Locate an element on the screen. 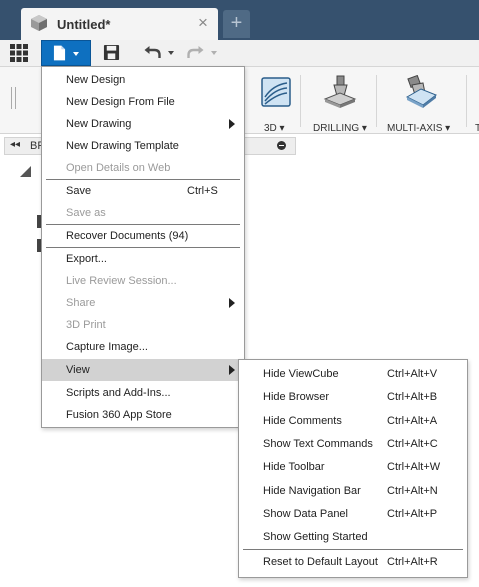 This screenshot has width=479, height=587. menu-item-label: New Design From File is located at coordinates (120, 102).